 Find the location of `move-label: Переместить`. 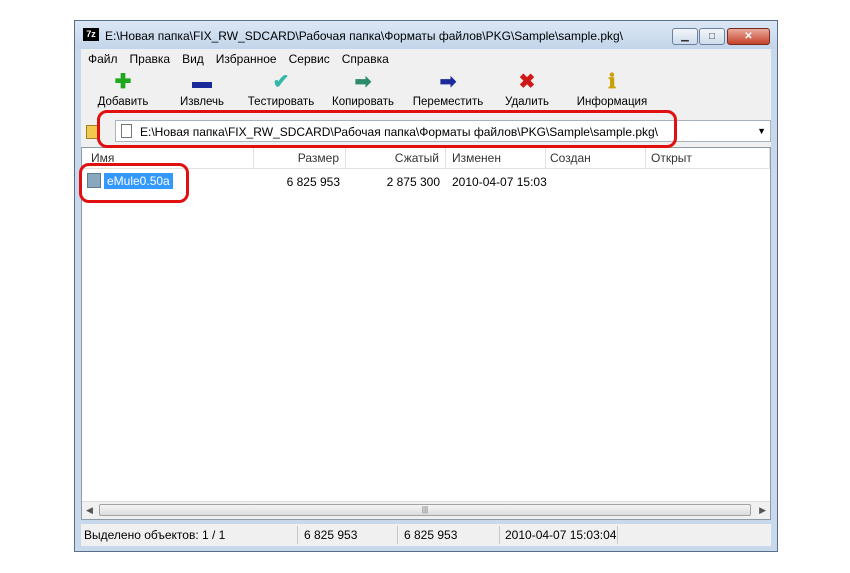

move-label: Переместить is located at coordinates (448, 102).